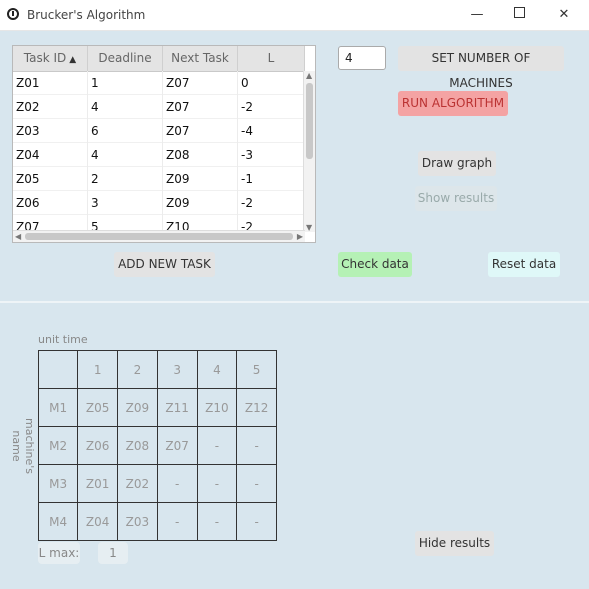 Image resolution: width=589 pixels, height=589 pixels. What do you see at coordinates (86, 15) in the screenshot?
I see `window-title: Brucker's Algorithm` at bounding box center [86, 15].